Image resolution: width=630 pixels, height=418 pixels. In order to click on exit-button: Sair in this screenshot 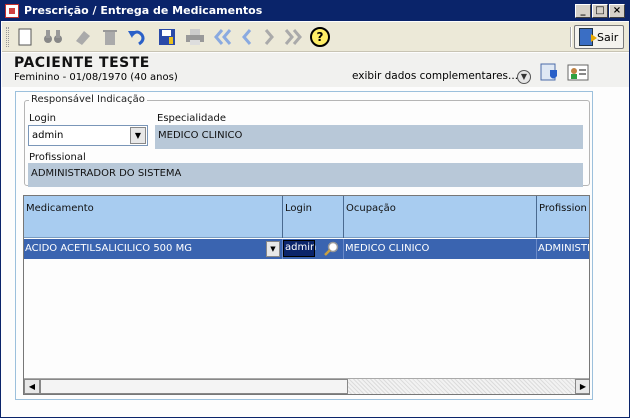, I will do `click(599, 37)`.